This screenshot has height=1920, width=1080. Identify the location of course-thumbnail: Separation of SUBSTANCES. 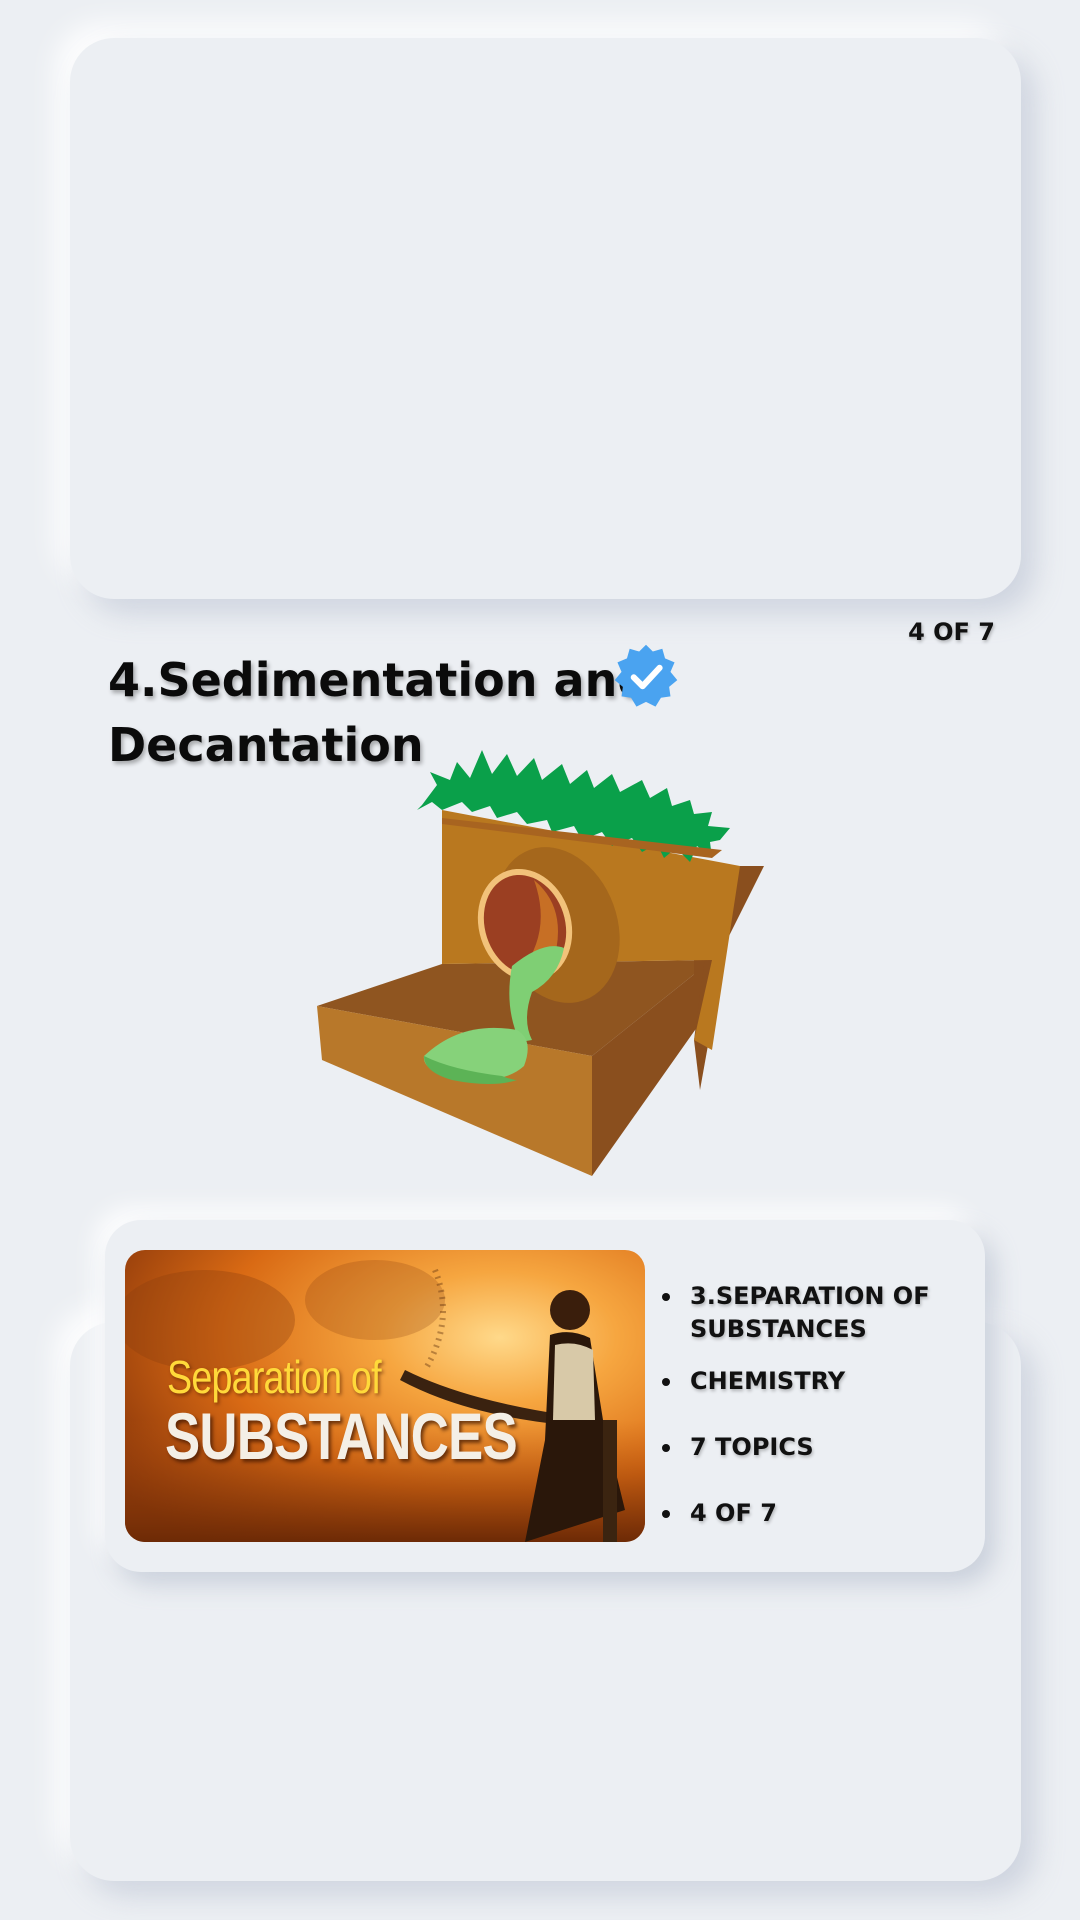
(385, 1396).